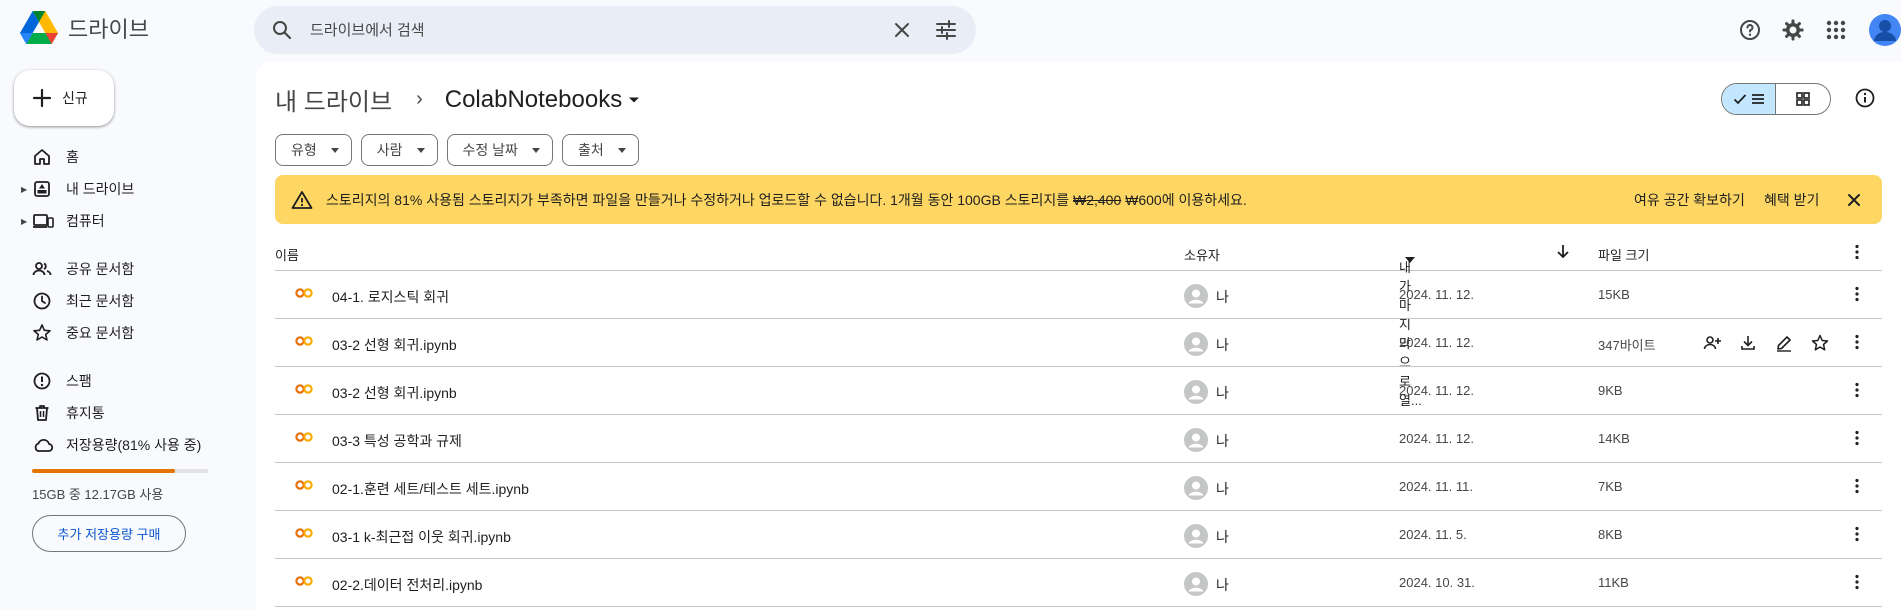  Describe the element at coordinates (1627, 345) in the screenshot. I see `file-size: 347바이트` at that location.